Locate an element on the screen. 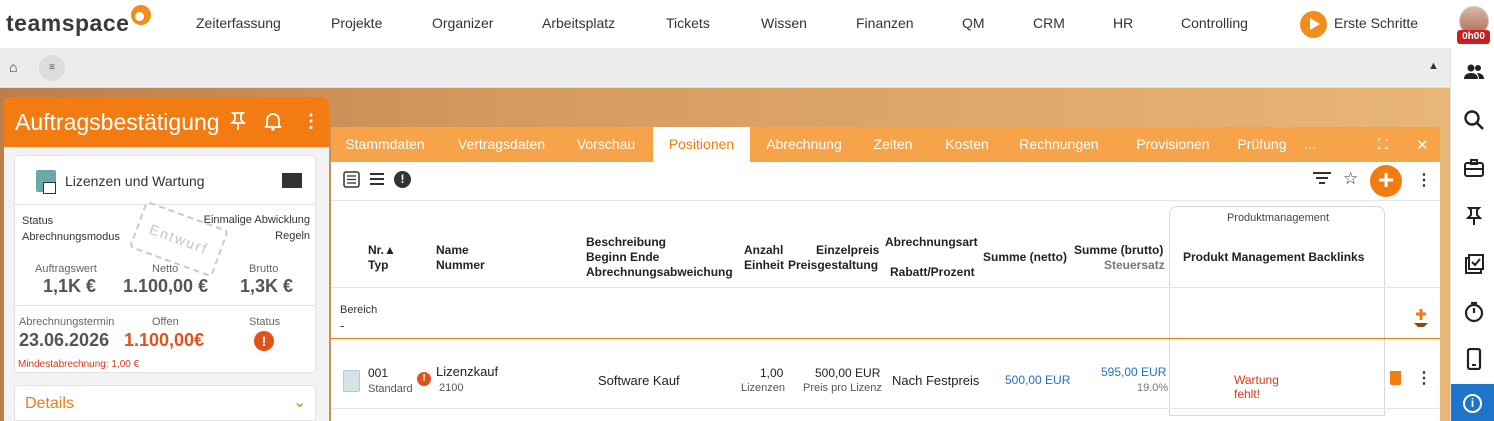 The height and width of the screenshot is (421, 1494). nav-tickets: Tickets is located at coordinates (688, 23).